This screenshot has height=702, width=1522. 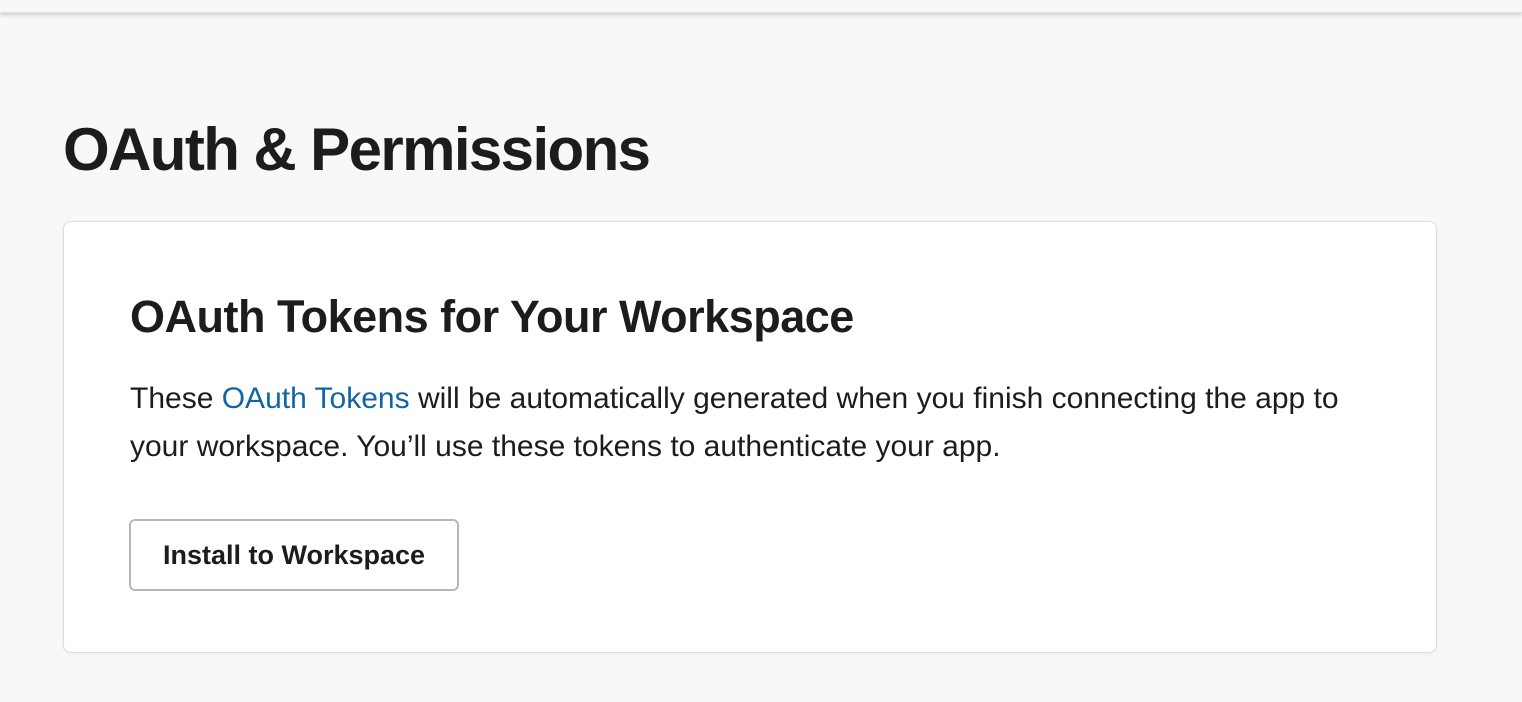 What do you see at coordinates (357, 149) in the screenshot?
I see `page-title: OAuth & Permissions` at bounding box center [357, 149].